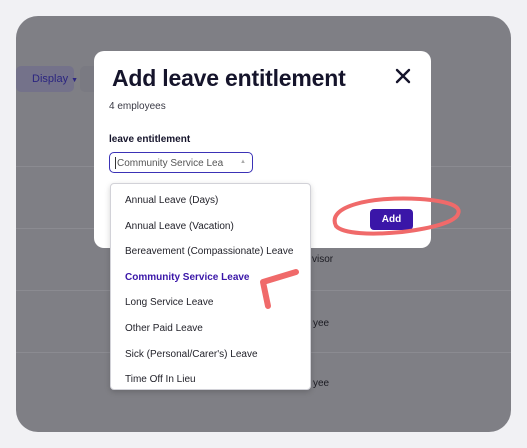  Describe the element at coordinates (210, 201) in the screenshot. I see `option-annual-leave-days: Annual Leave (Days)` at that location.